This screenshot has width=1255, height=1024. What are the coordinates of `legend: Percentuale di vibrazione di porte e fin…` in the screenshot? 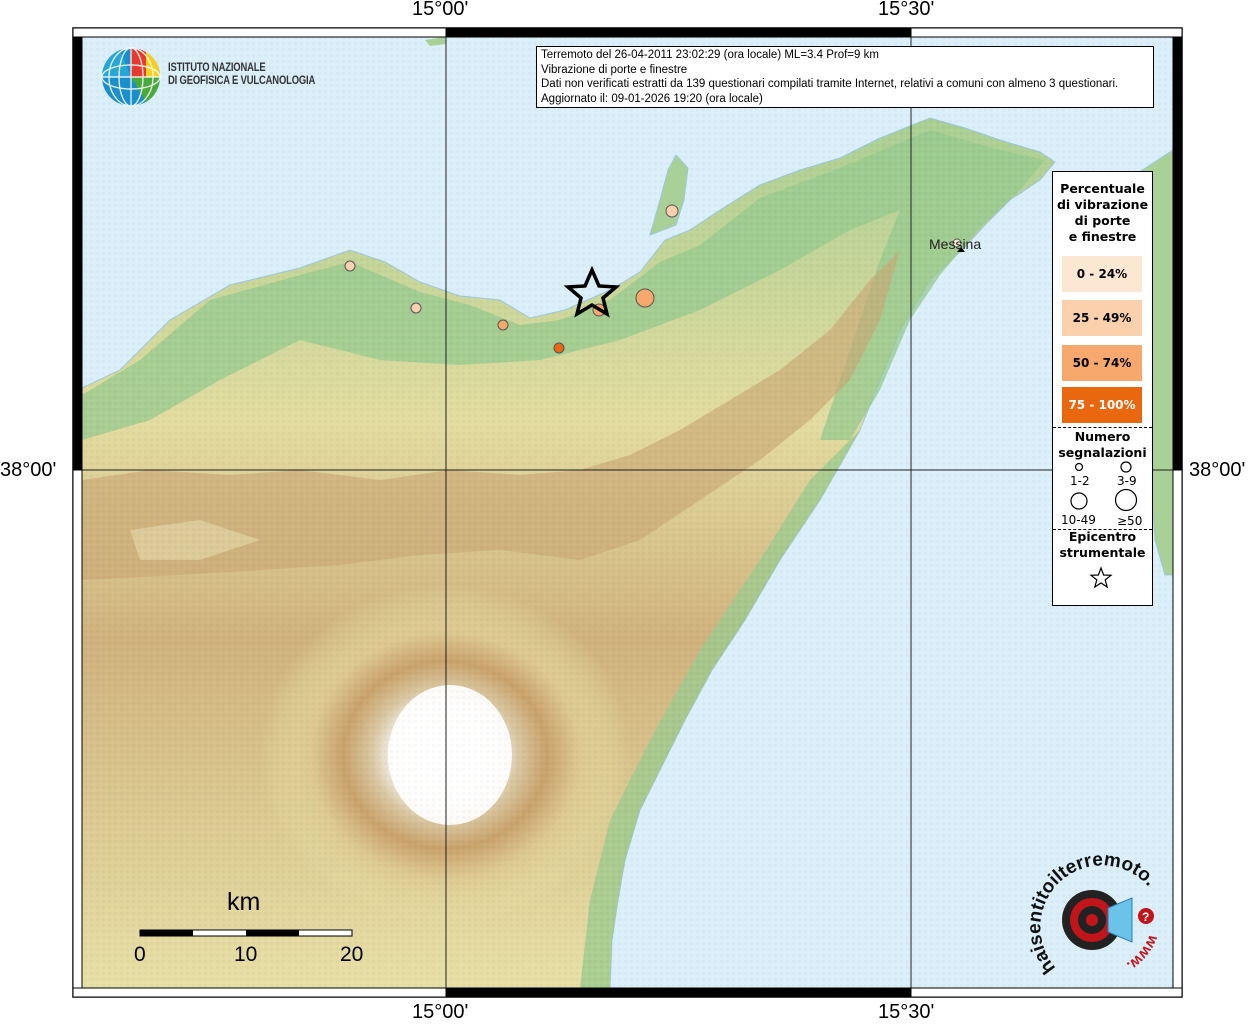 It's located at (1102, 388).